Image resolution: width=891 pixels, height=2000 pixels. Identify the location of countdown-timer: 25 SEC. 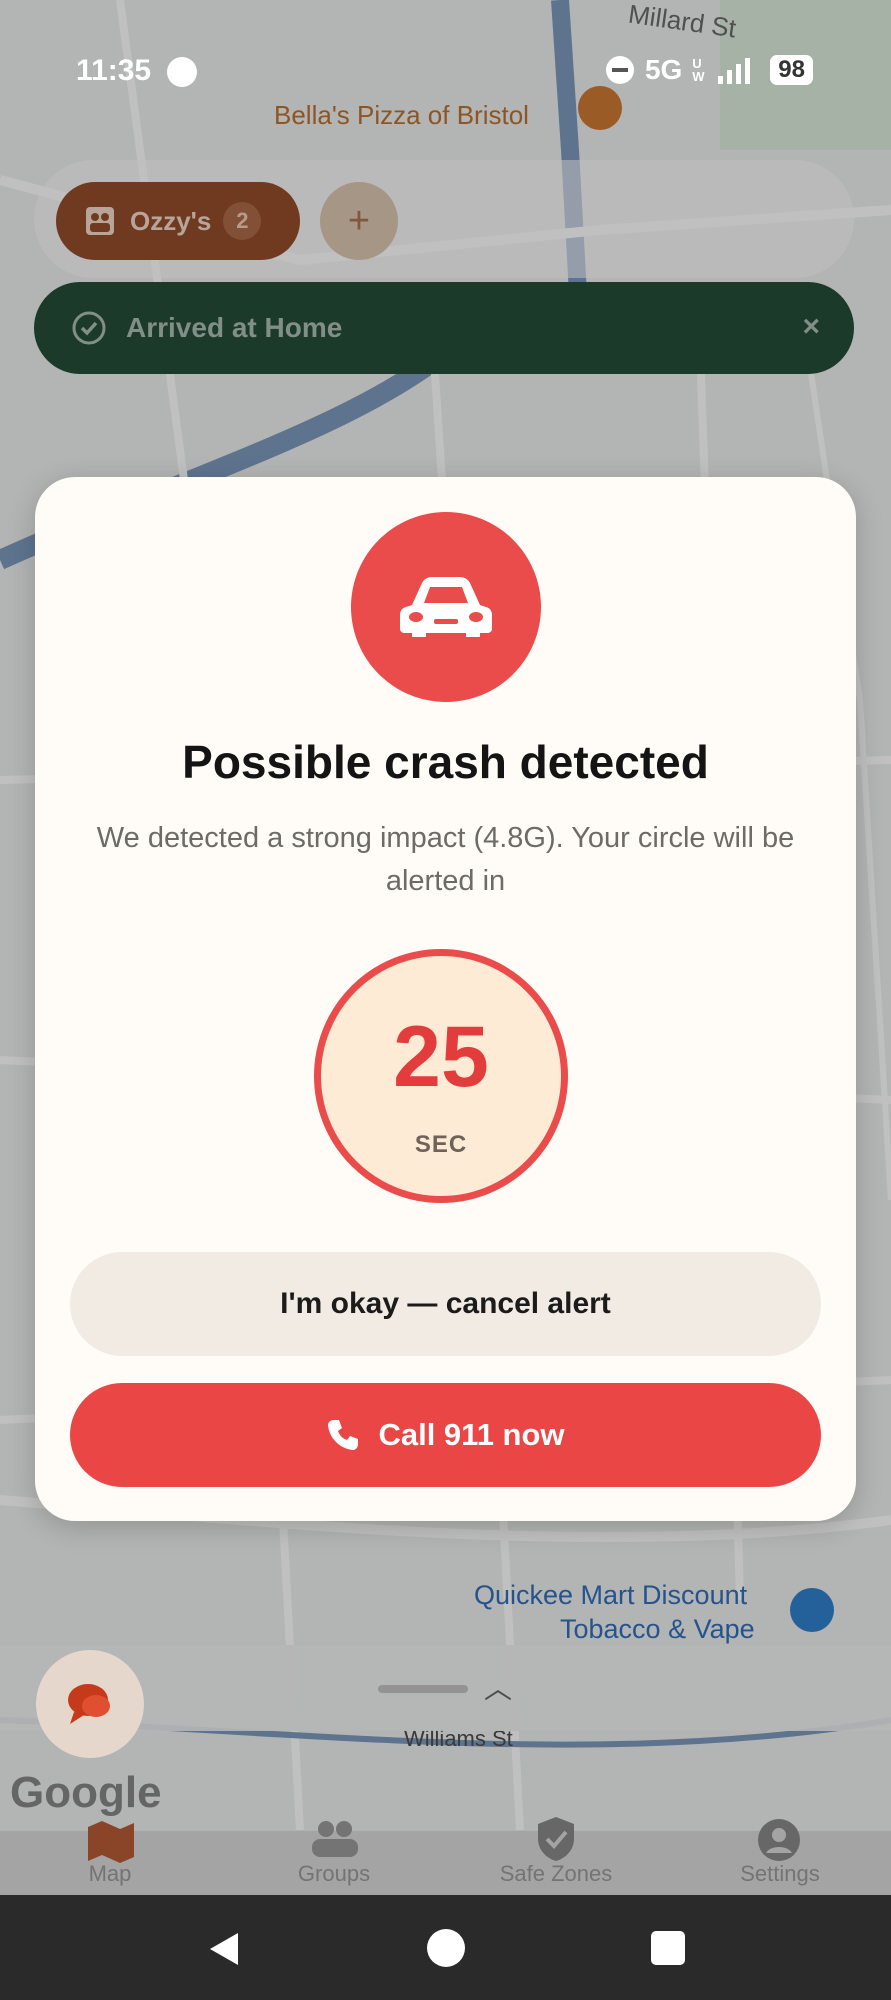
(441, 1076).